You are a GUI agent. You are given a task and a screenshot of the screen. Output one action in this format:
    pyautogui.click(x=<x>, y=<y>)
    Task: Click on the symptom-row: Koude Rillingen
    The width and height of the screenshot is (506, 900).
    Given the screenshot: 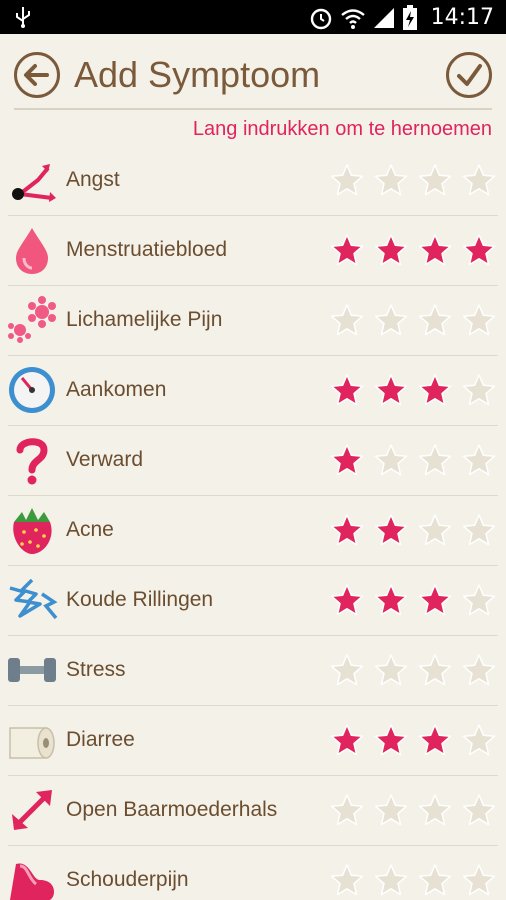 What is the action you would take?
    pyautogui.click(x=253, y=601)
    